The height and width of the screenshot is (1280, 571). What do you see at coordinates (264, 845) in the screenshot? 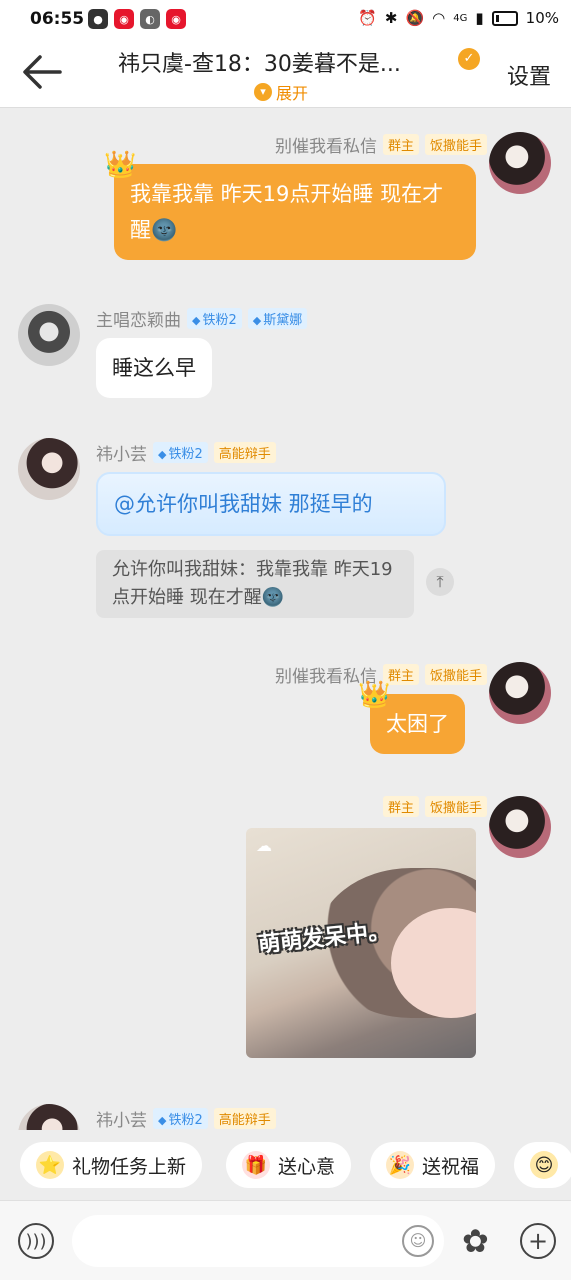
I see `sticker-icon: ☁` at bounding box center [264, 845].